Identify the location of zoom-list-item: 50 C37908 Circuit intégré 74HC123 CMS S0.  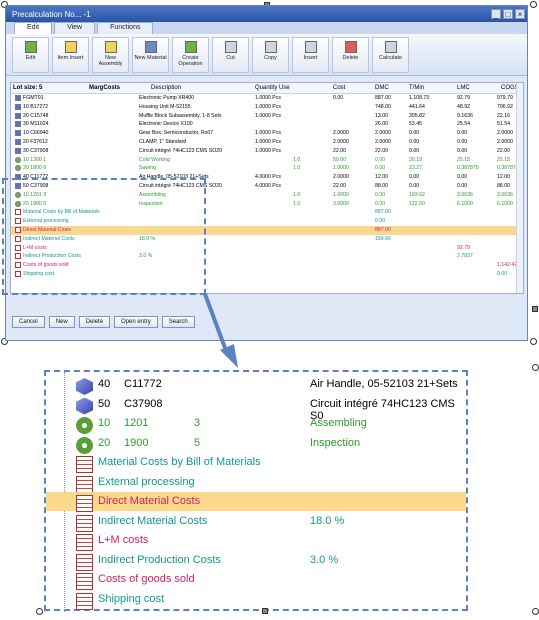
(256, 408).